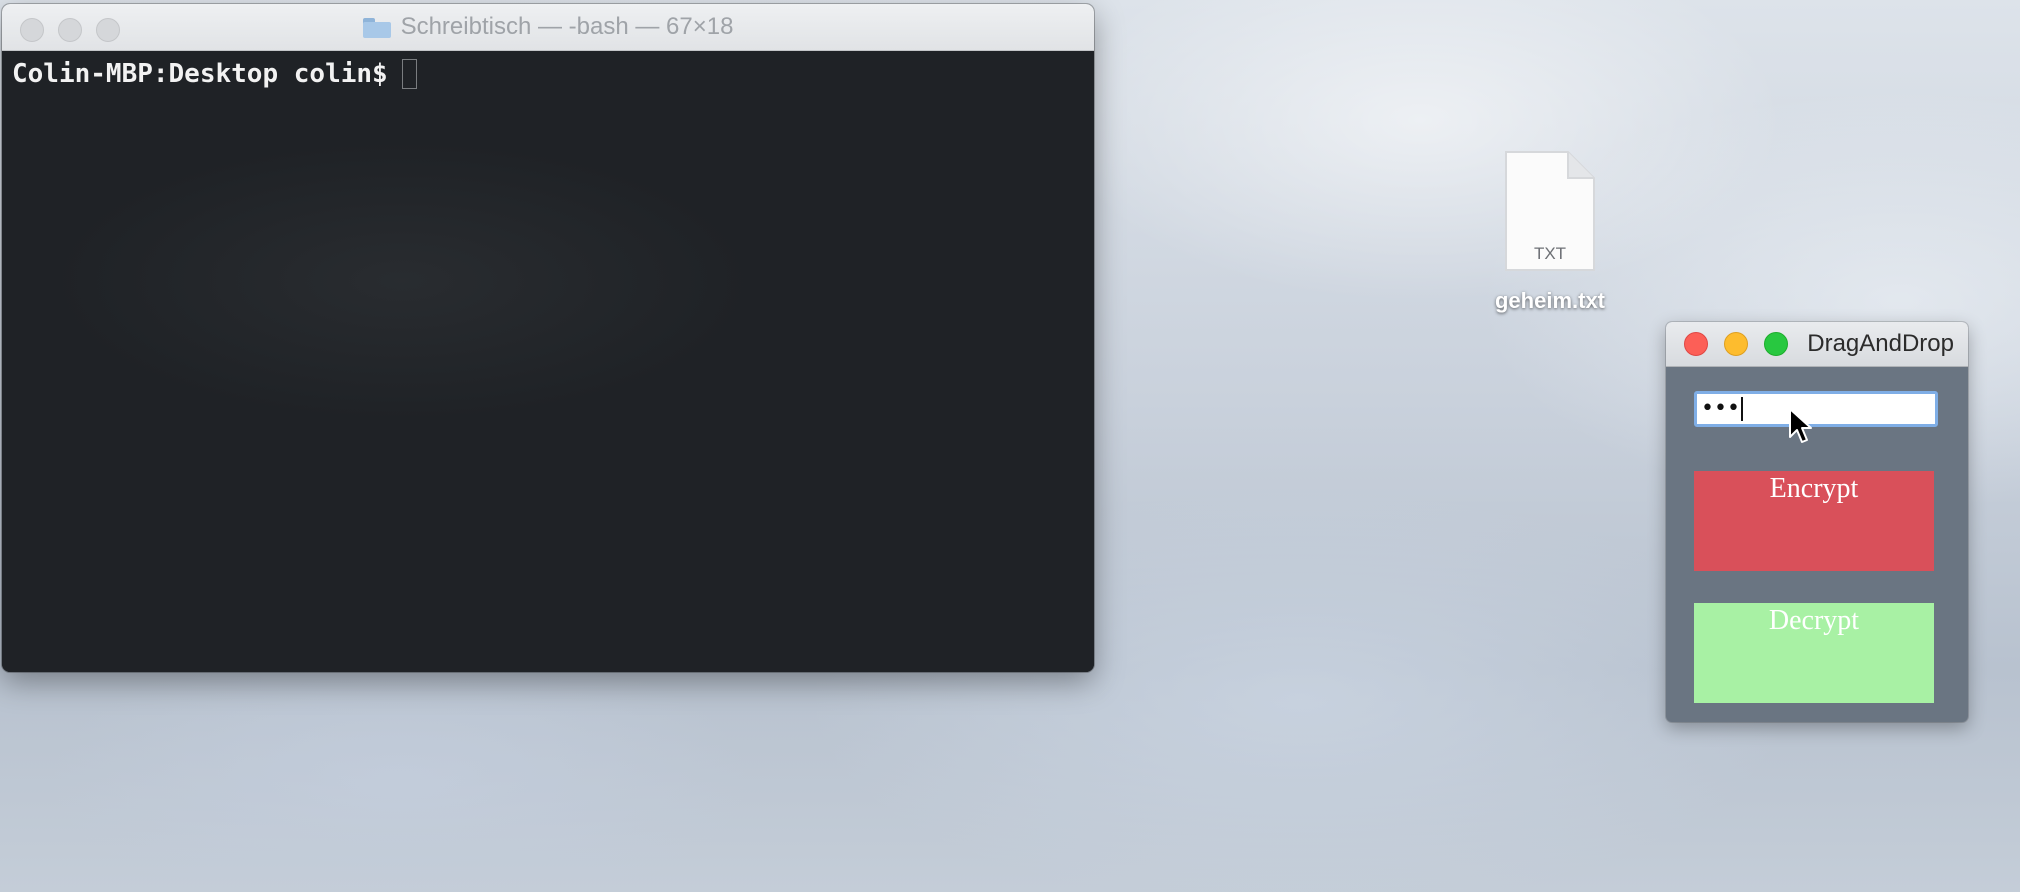 Image resolution: width=2020 pixels, height=892 pixels. What do you see at coordinates (376, 27) in the screenshot?
I see `folder-icon` at bounding box center [376, 27].